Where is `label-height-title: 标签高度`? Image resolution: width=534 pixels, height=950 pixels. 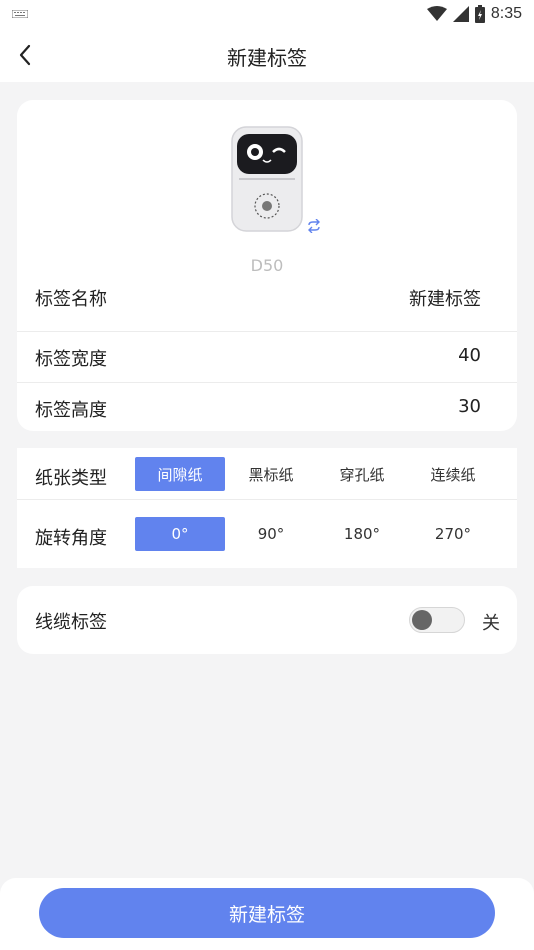
label-height-title: 标签高度 is located at coordinates (71, 410).